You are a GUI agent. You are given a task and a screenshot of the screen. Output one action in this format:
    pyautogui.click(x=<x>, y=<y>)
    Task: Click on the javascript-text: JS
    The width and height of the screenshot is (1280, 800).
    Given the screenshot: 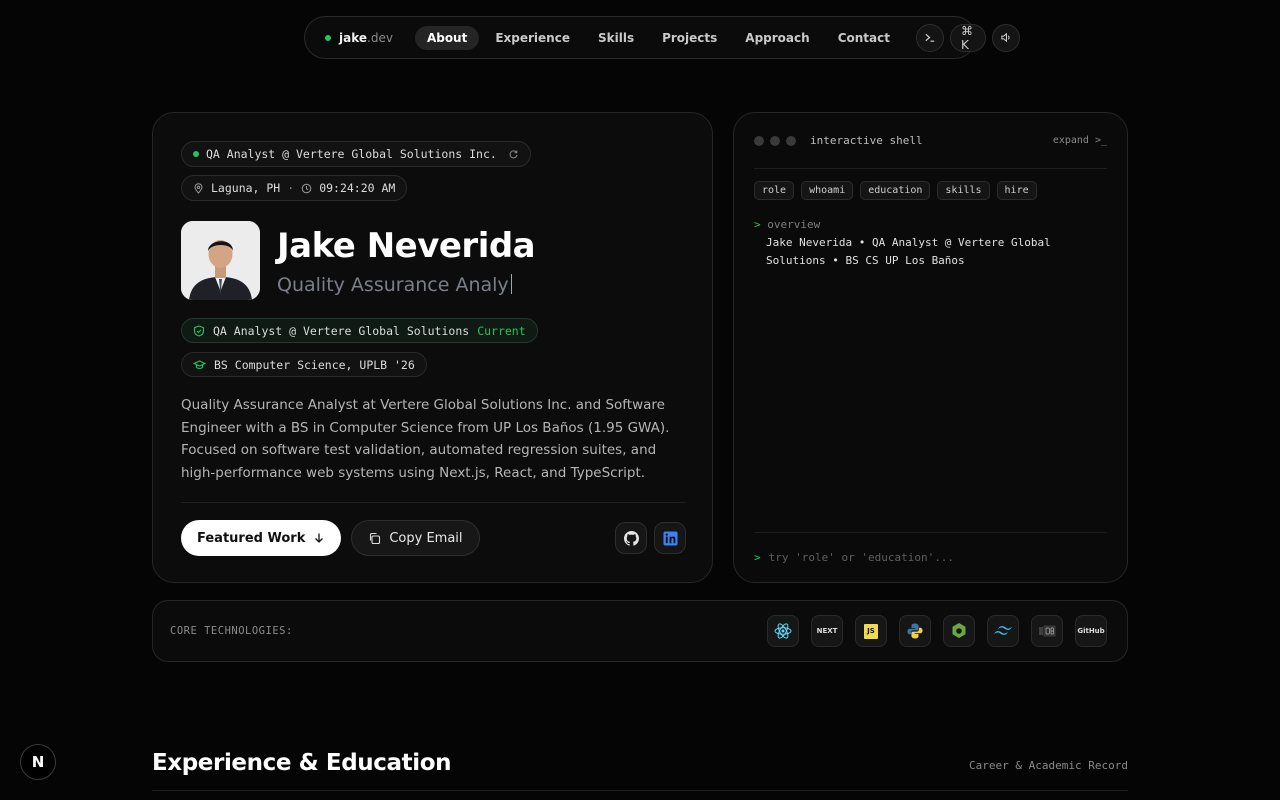 What is the action you would take?
    pyautogui.click(x=871, y=631)
    